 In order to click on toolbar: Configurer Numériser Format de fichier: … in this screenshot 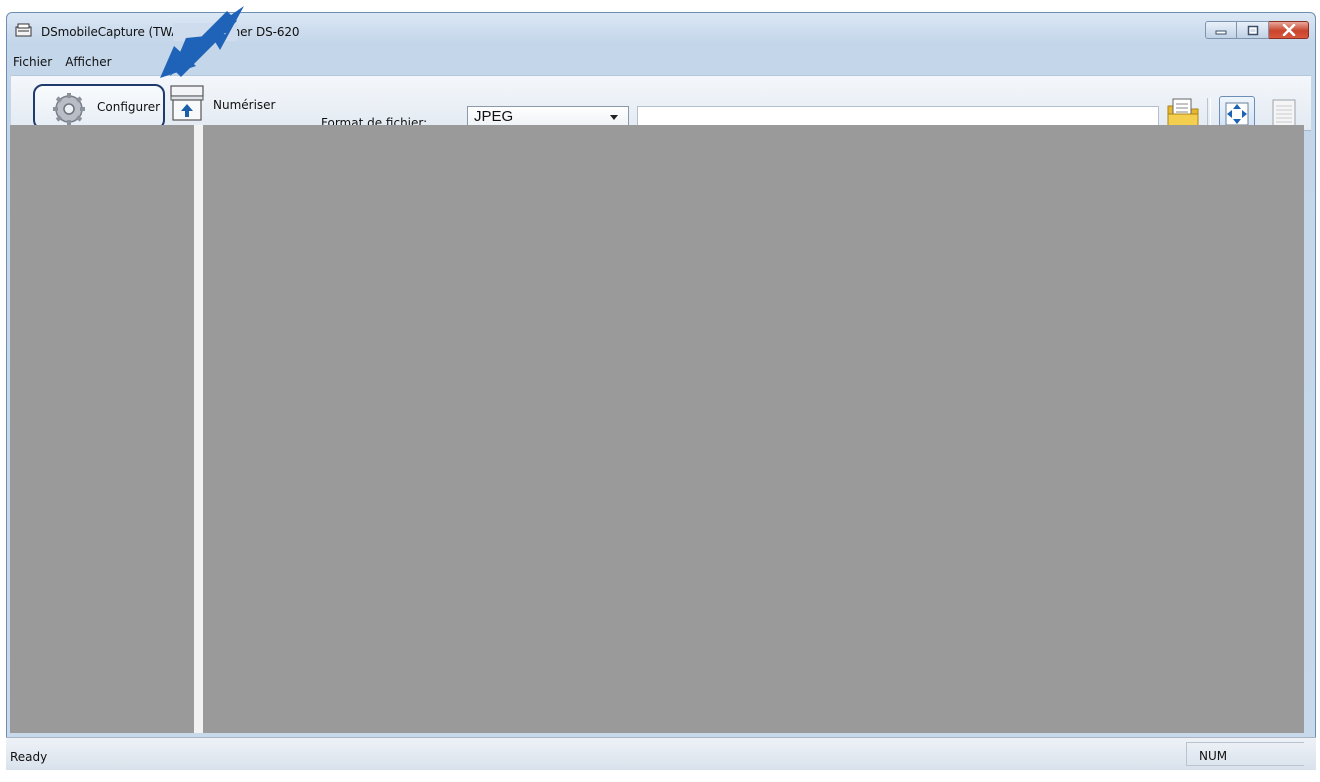, I will do `click(661, 104)`.